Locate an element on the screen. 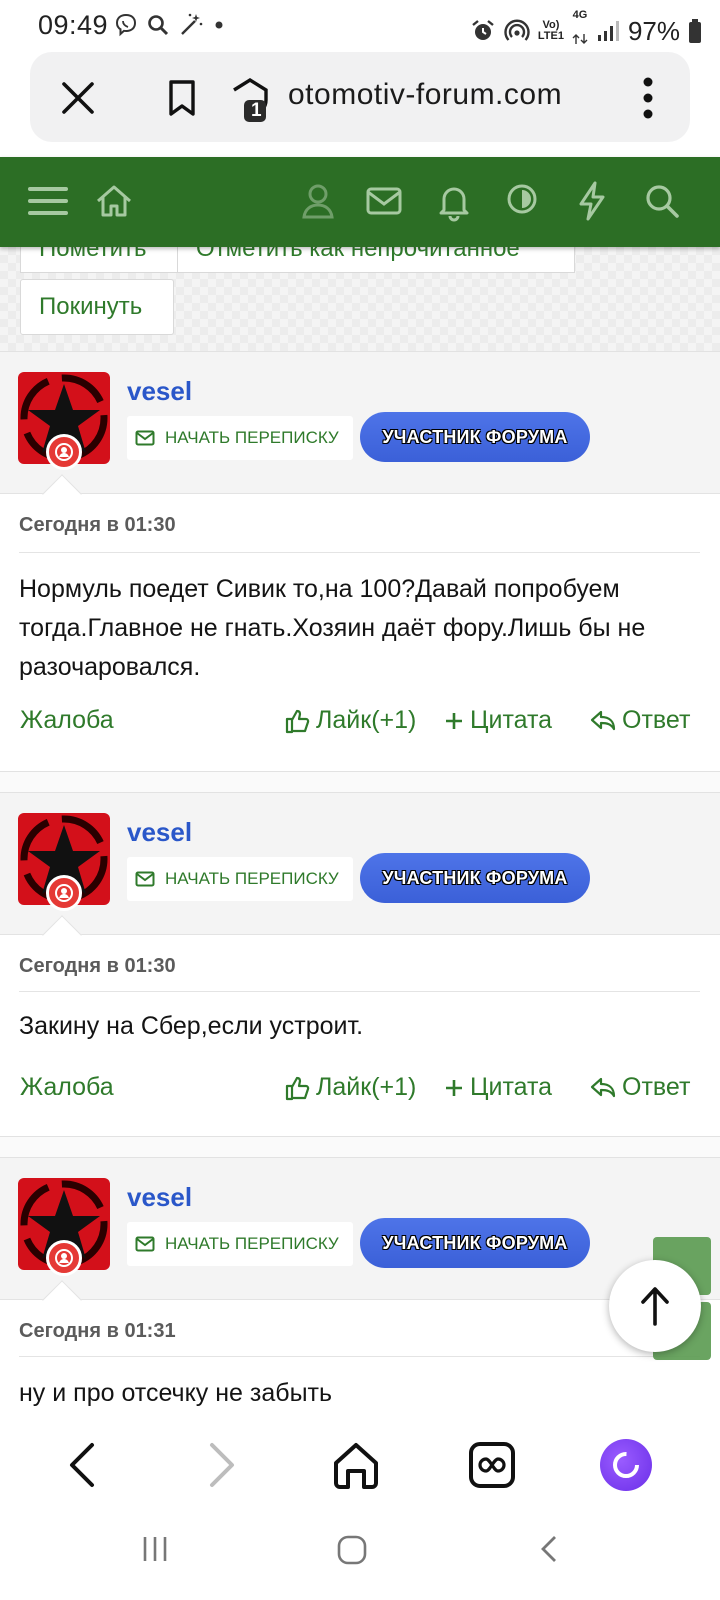 This screenshot has height=1600, width=720. leave-thread-button: Покинуть is located at coordinates (97, 307).